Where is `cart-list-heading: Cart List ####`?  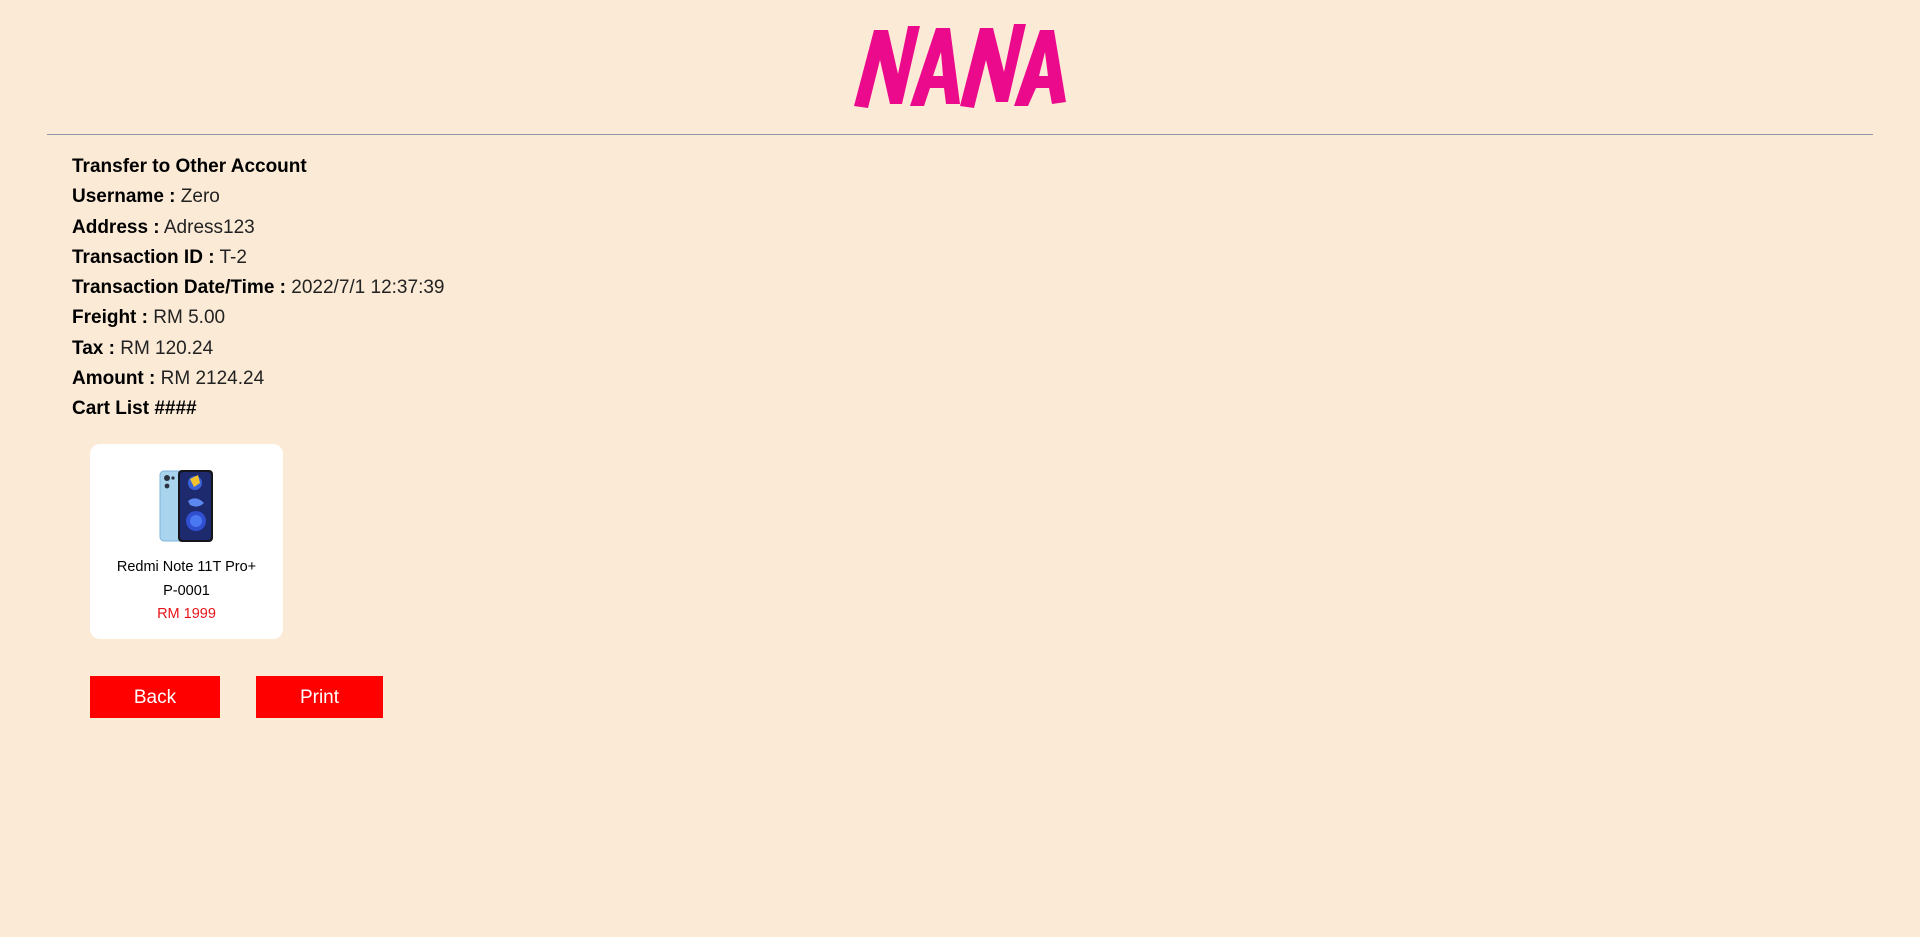 cart-list-heading: Cart List #### is located at coordinates (258, 409).